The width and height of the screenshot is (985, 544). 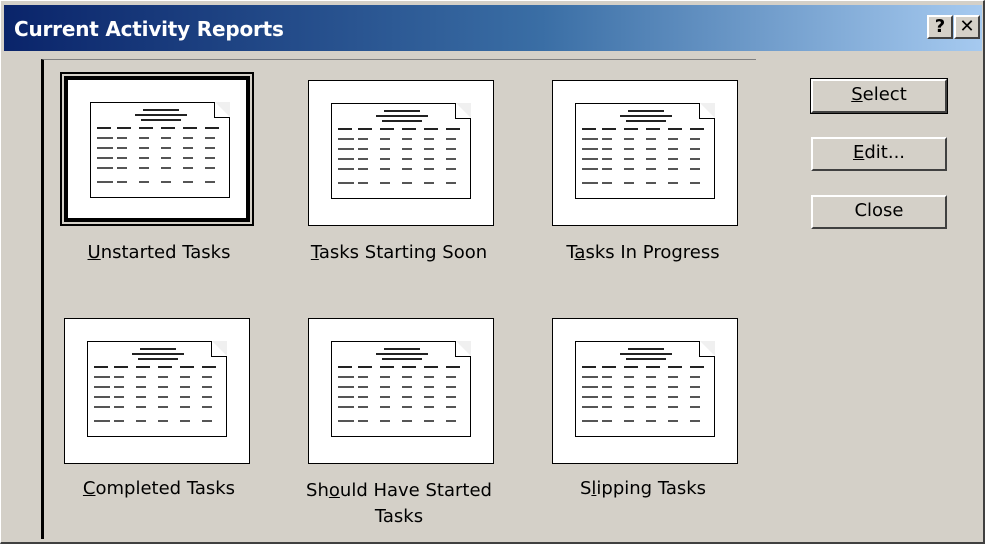 What do you see at coordinates (879, 96) in the screenshot?
I see `select-button: Select` at bounding box center [879, 96].